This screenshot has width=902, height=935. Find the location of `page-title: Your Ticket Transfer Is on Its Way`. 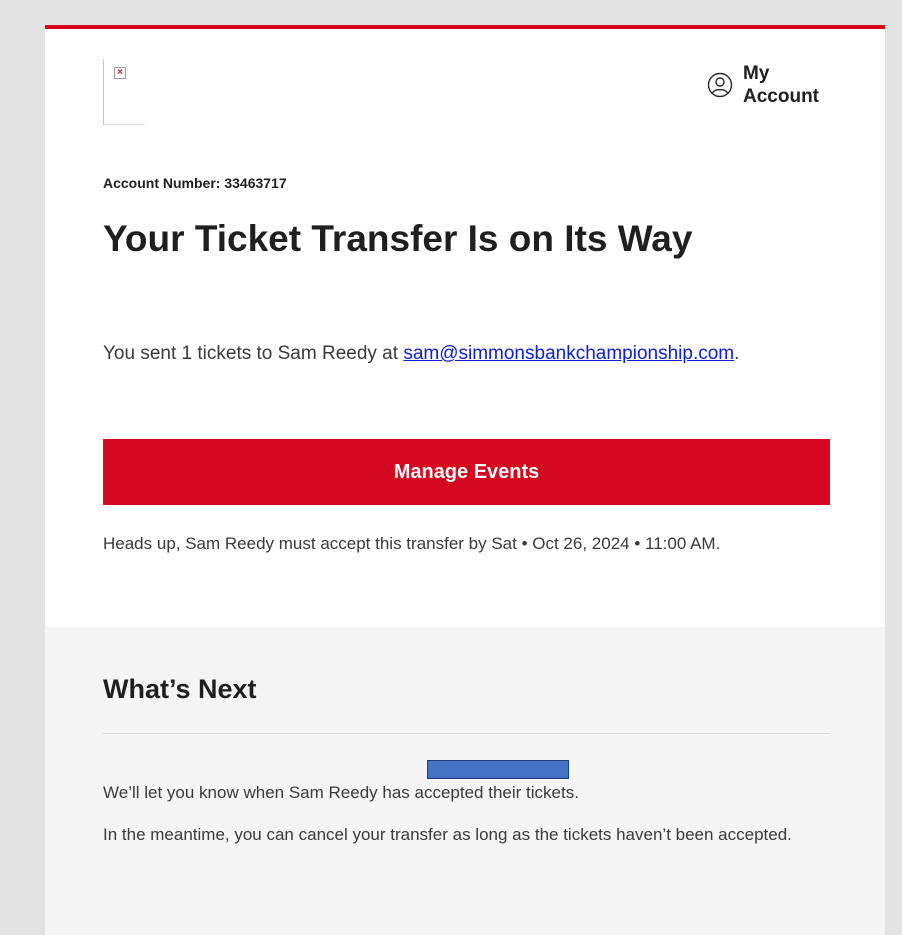

page-title: Your Ticket Transfer Is on Its Way is located at coordinates (398, 238).